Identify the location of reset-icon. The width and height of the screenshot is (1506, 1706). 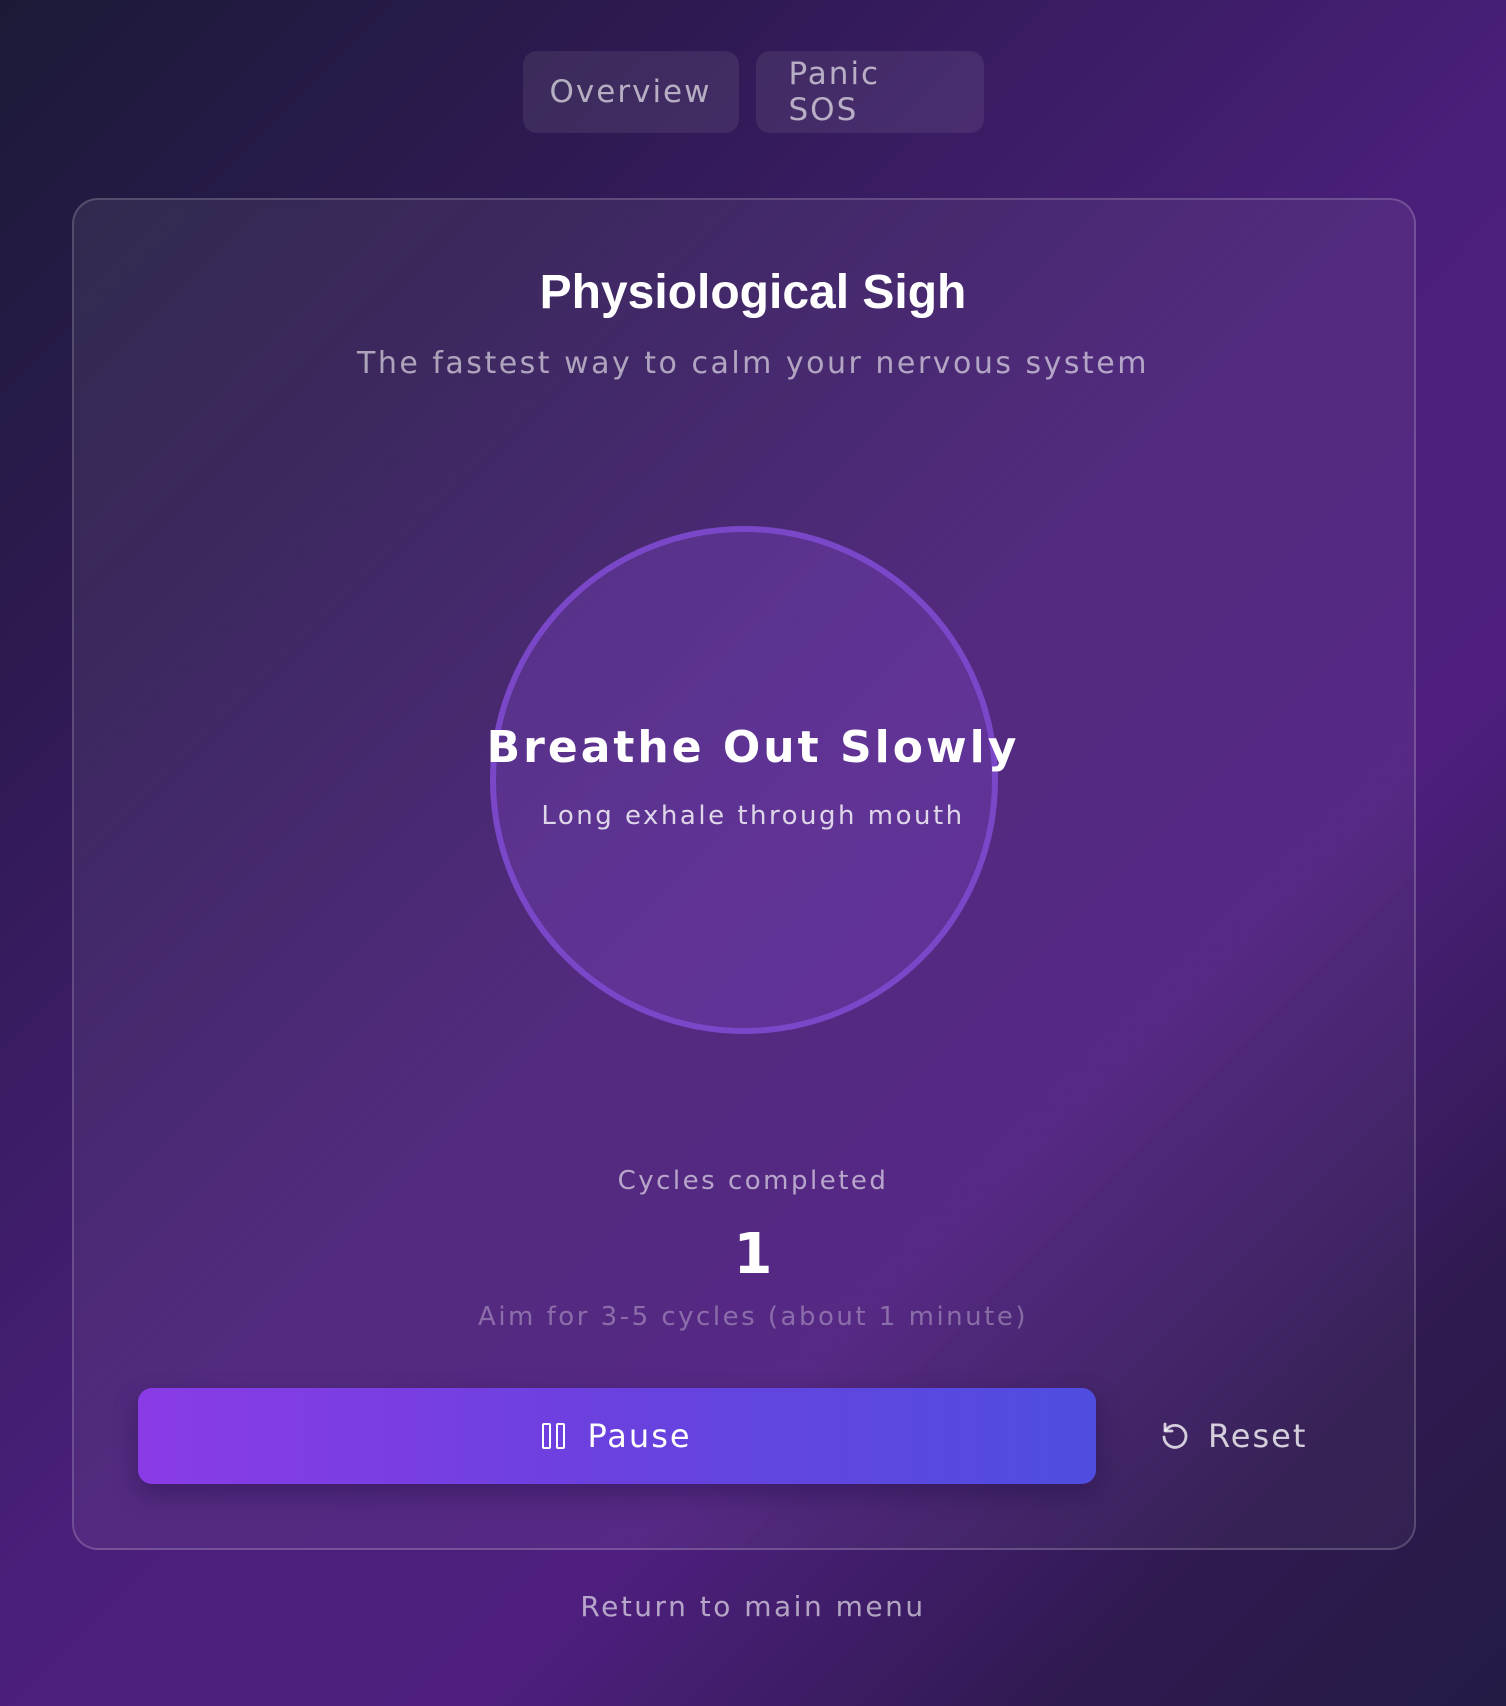
(1175, 1436).